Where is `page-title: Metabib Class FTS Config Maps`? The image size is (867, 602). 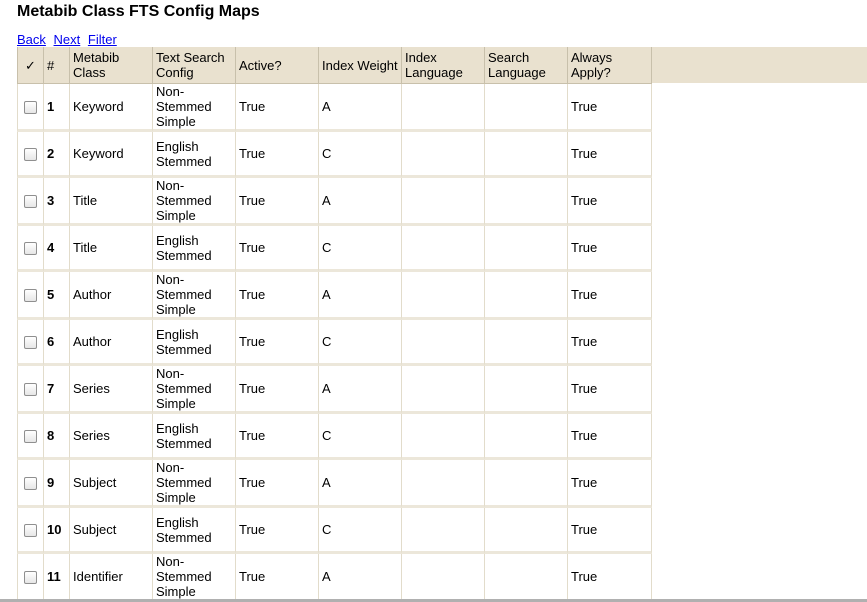
page-title: Metabib Class FTS Config Maps is located at coordinates (138, 11).